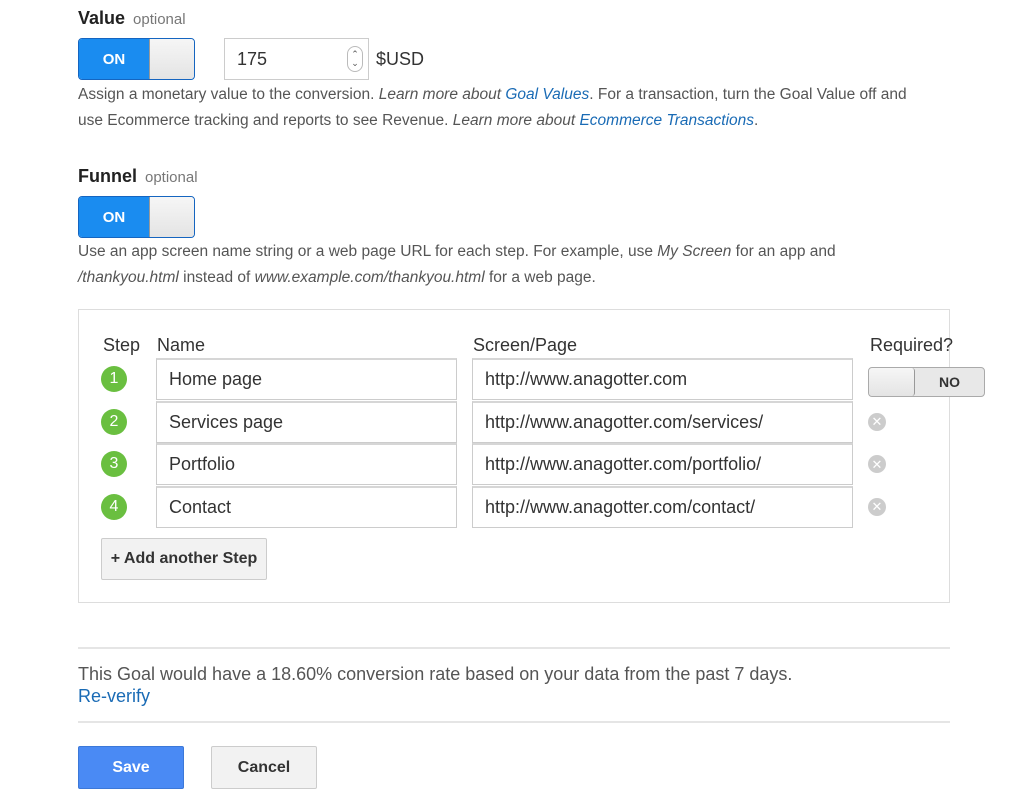 The height and width of the screenshot is (804, 1024). Describe the element at coordinates (171, 217) in the screenshot. I see `funnel-toggle-knob` at that location.